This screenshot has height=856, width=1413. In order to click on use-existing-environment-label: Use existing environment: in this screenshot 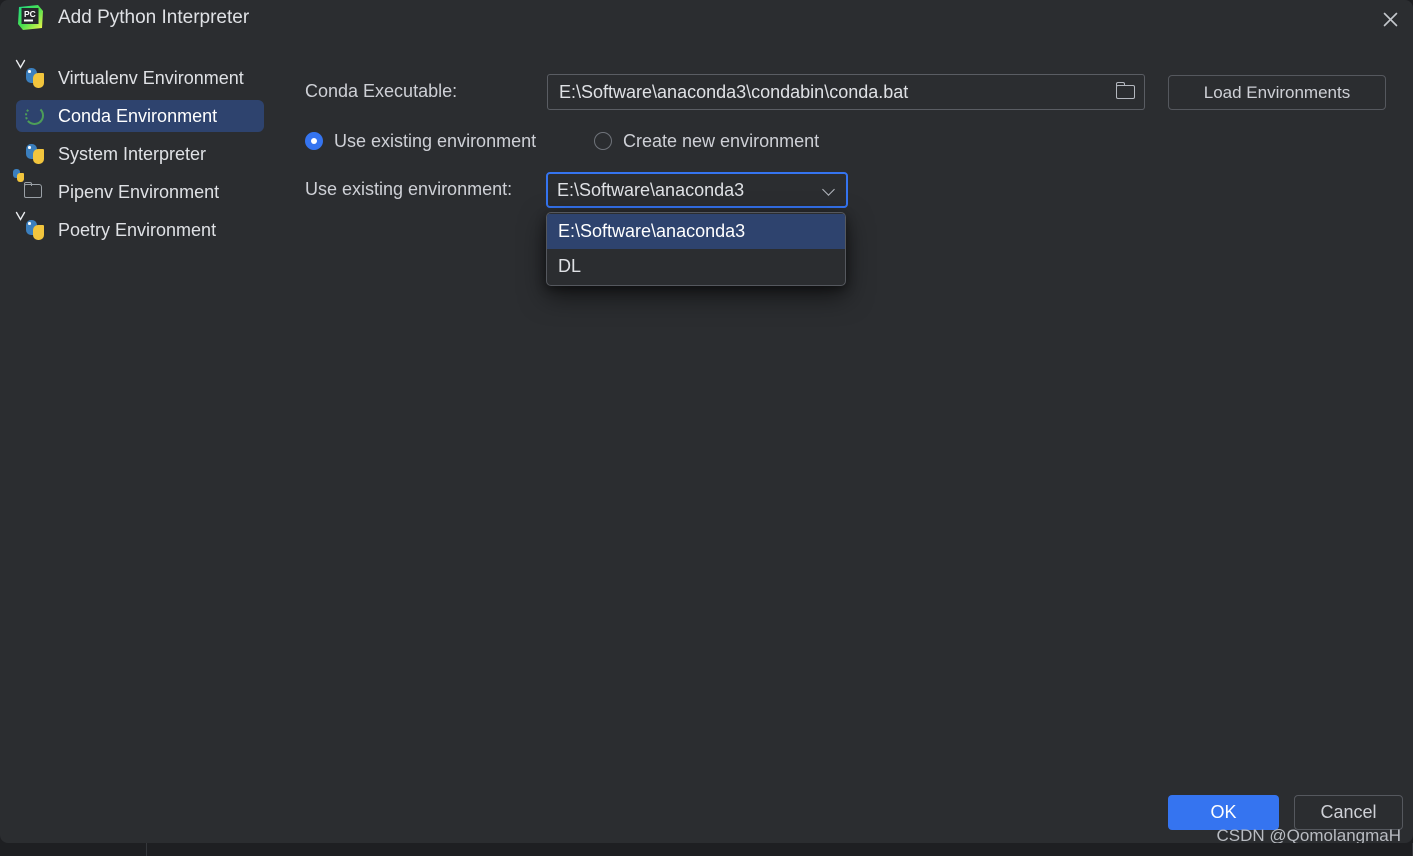, I will do `click(409, 189)`.